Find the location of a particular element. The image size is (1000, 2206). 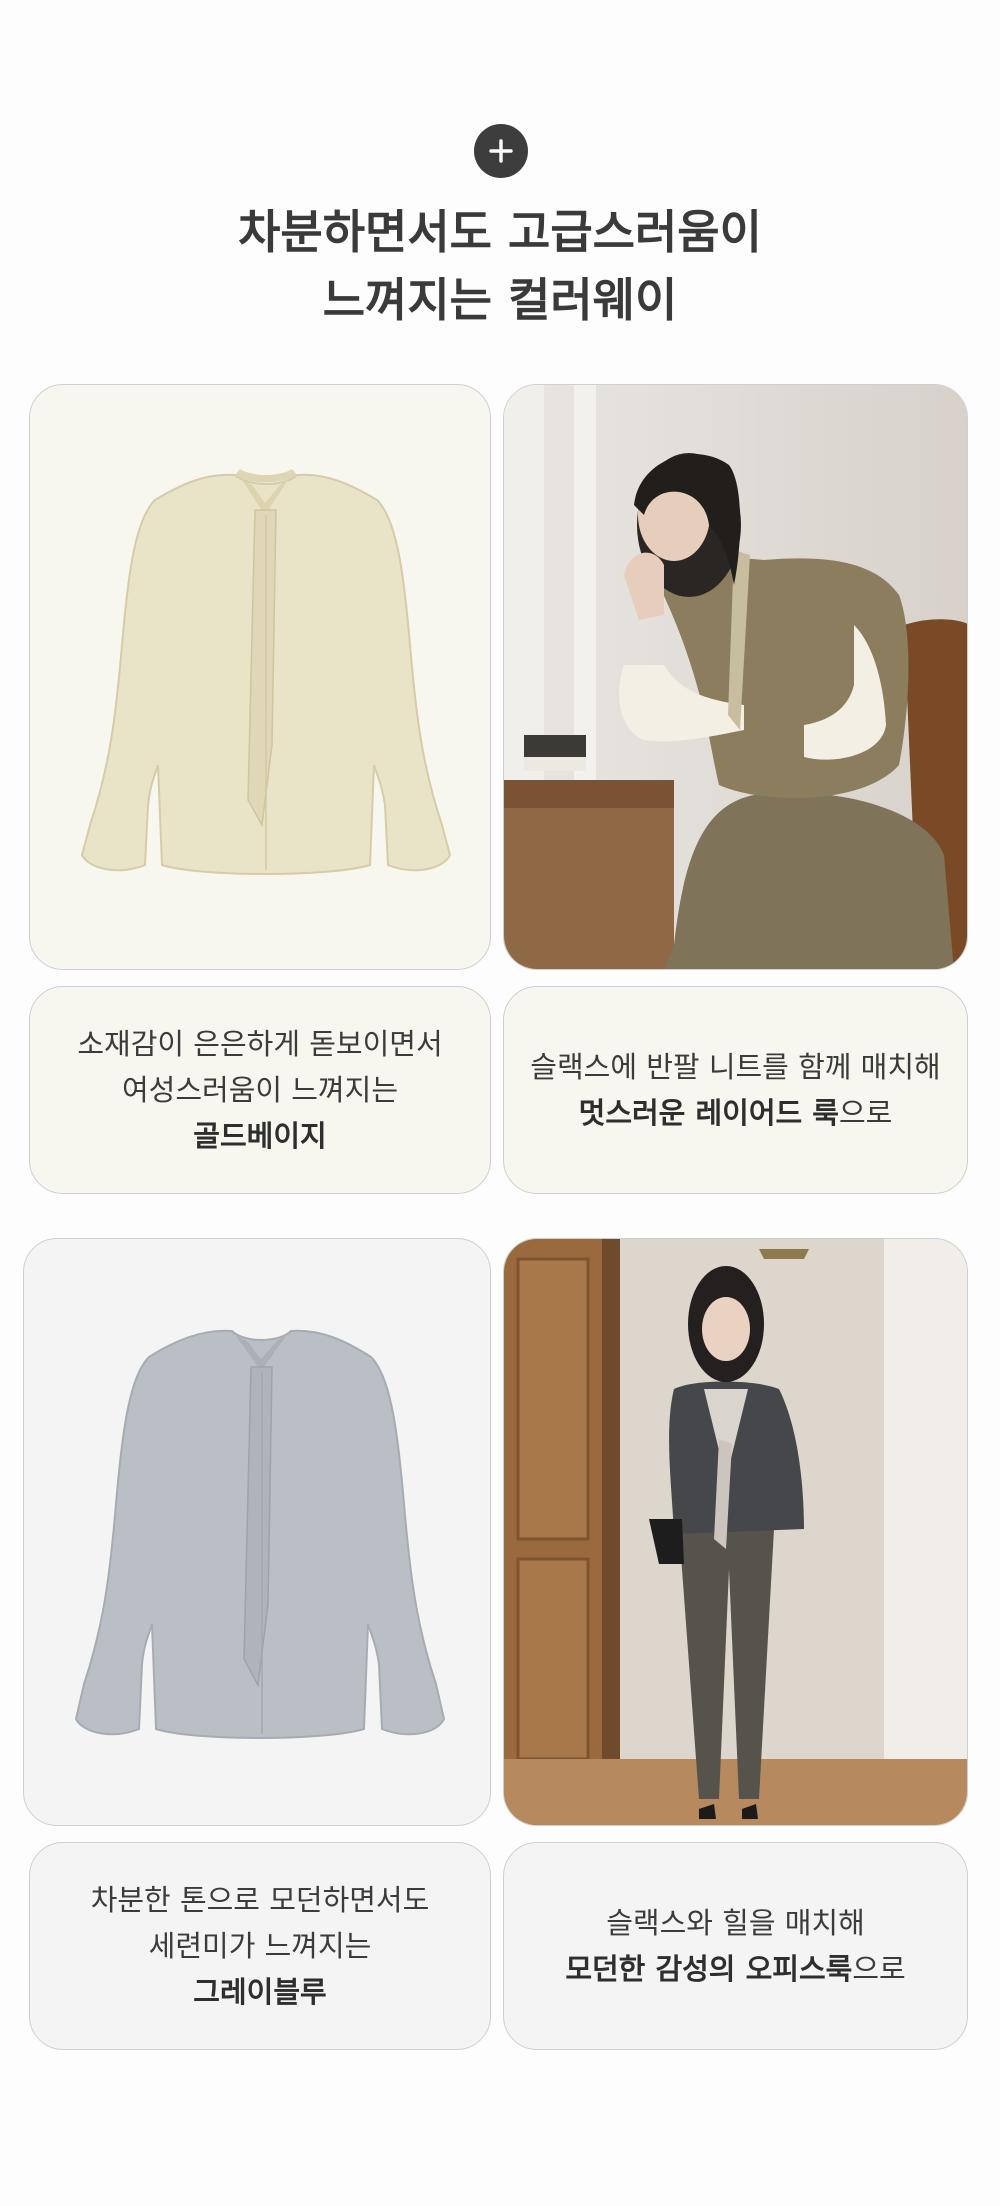

caption-line: 세련미가 느껴지는 is located at coordinates (260, 1946).